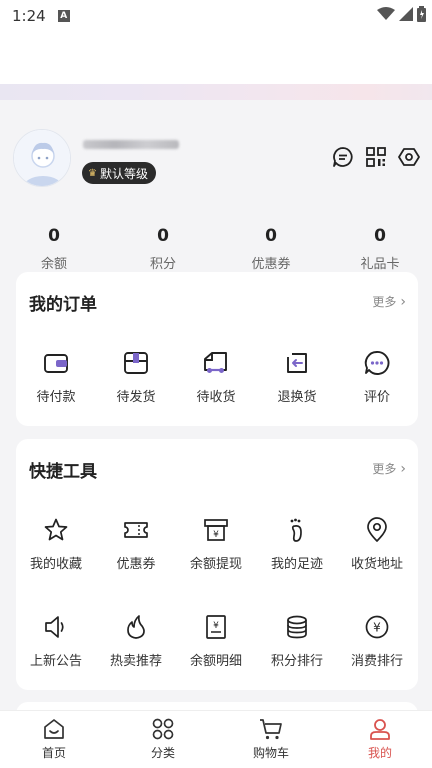  I want to click on tool-label: 收货地址, so click(376, 564).